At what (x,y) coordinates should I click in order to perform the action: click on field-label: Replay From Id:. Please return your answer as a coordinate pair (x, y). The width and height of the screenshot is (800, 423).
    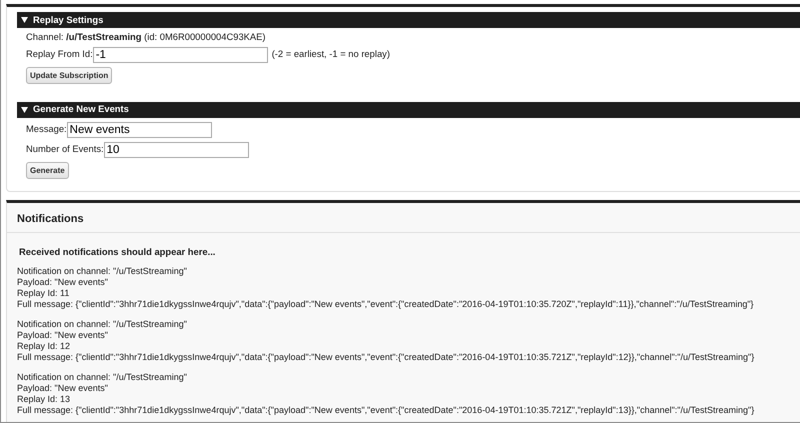
    Looking at the image, I should click on (59, 54).